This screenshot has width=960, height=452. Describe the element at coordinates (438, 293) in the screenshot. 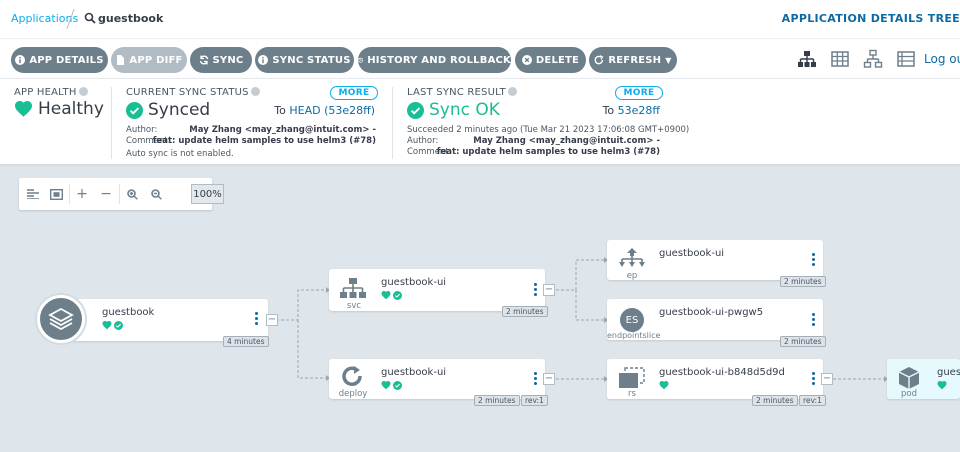

I see `service-node: svc guestbook-ui 2 minutes` at that location.